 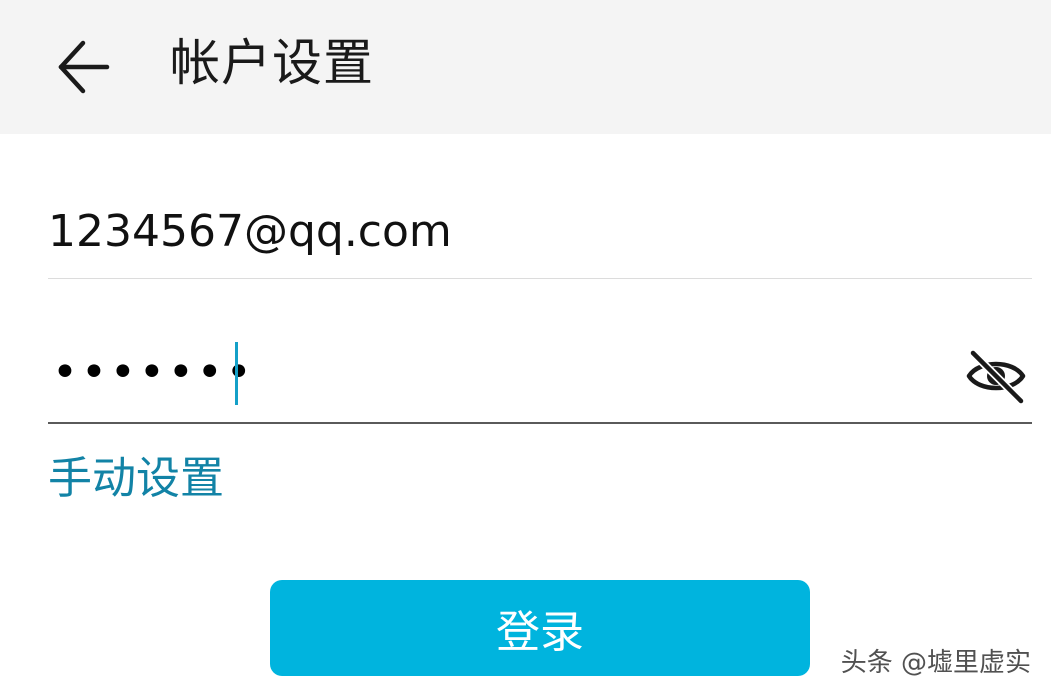 I want to click on login-button: 登录, so click(x=540, y=628).